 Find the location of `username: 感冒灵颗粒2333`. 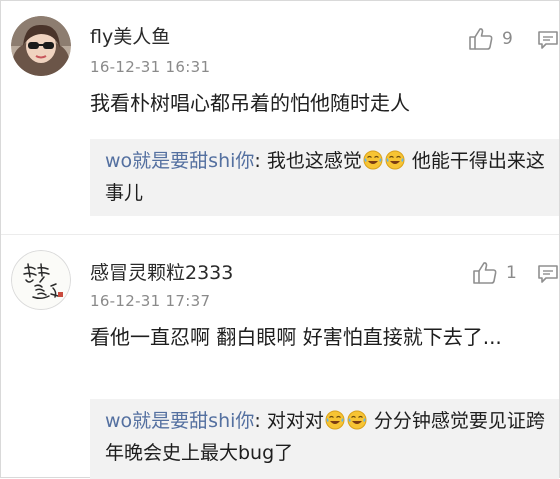

username: 感冒灵颗粒2333 is located at coordinates (161, 273).